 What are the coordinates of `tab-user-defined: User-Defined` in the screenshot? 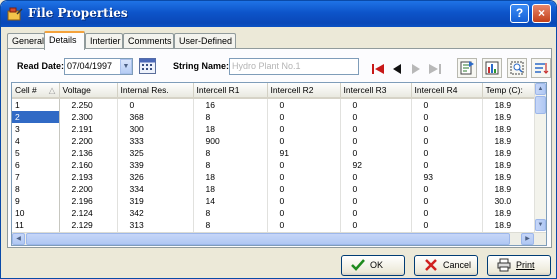 It's located at (205, 41).